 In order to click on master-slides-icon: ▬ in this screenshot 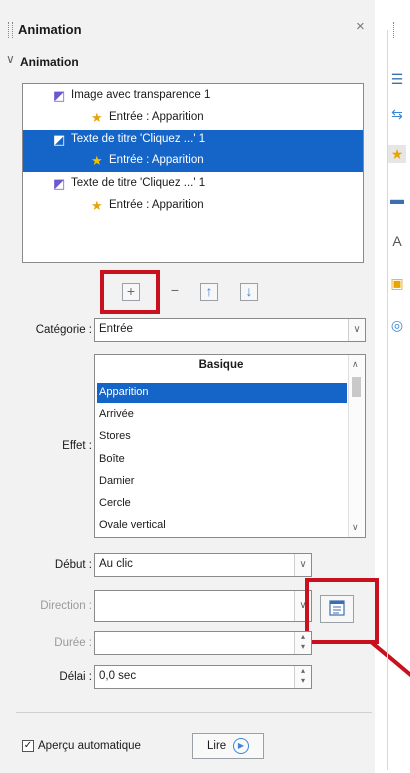, I will do `click(397, 199)`.